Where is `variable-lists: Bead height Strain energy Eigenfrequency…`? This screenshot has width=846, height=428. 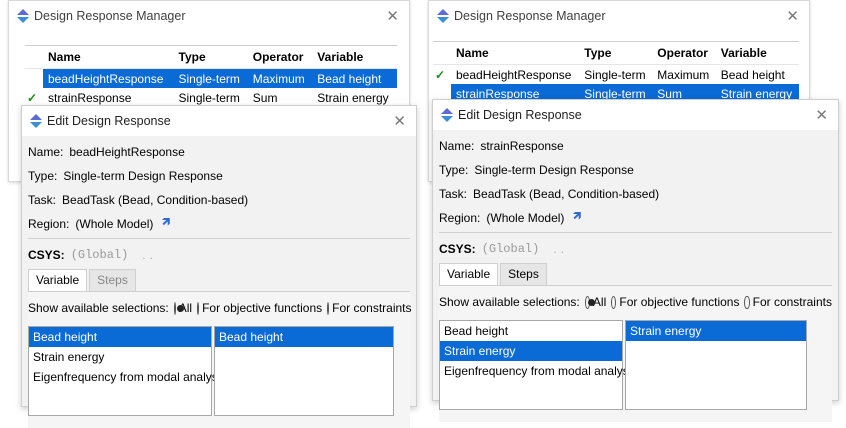 variable-lists: Bead height Strain energy Eigenfrequency… is located at coordinates (635, 365).